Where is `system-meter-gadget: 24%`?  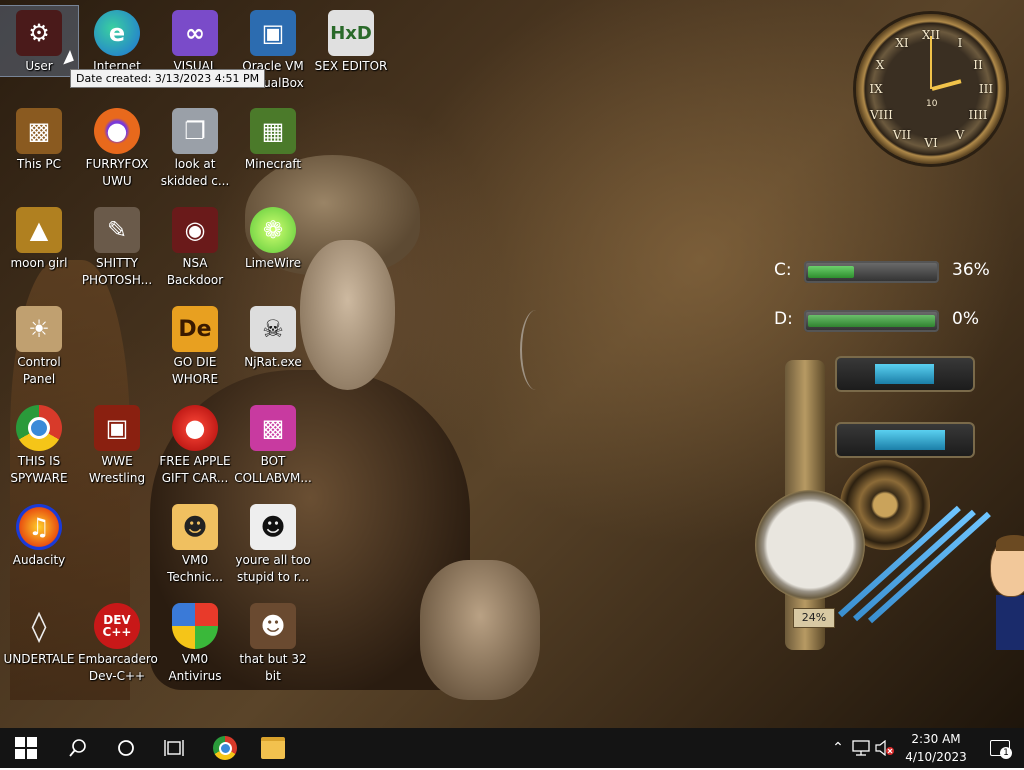
system-meter-gadget: 24% is located at coordinates (877, 500).